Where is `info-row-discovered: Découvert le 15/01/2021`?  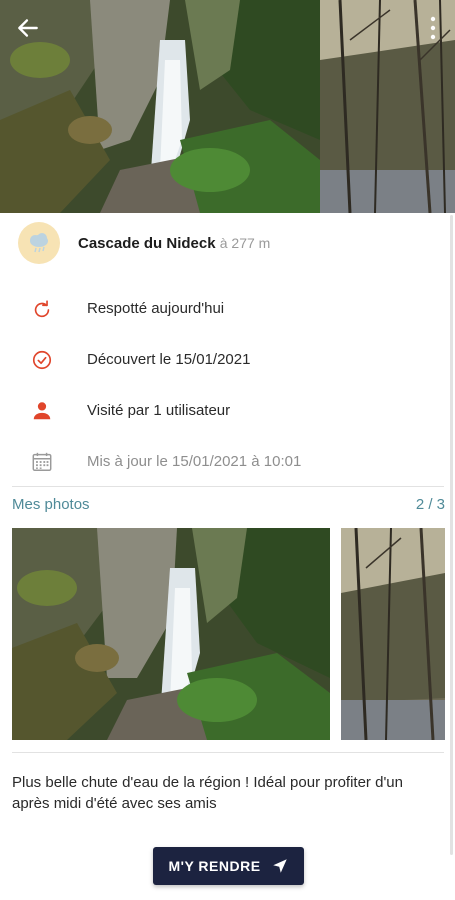 info-row-discovered: Découvert le 15/01/2021 is located at coordinates (227, 359).